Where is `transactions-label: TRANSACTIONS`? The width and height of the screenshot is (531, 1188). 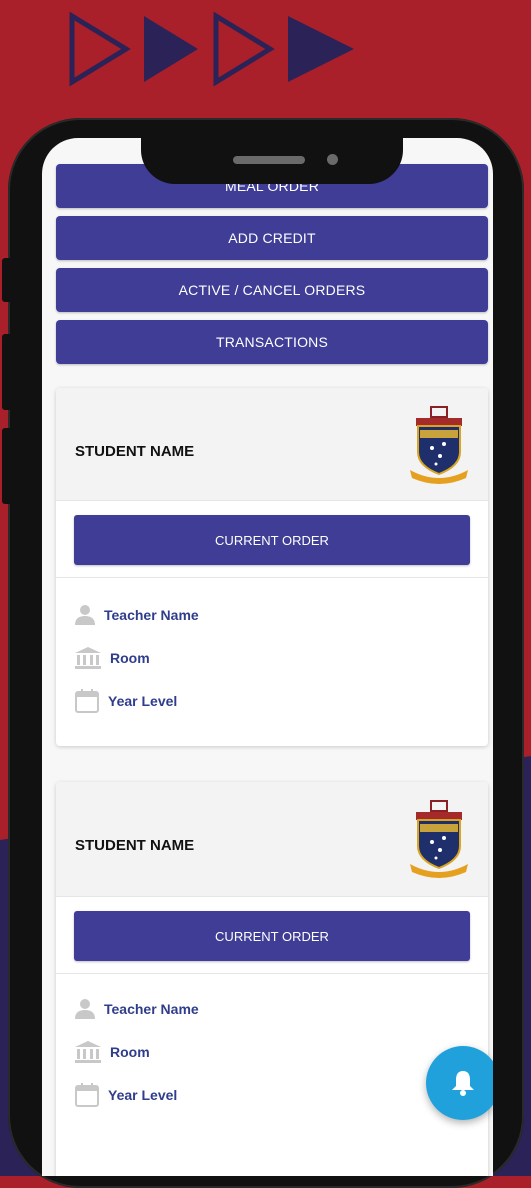
transactions-label: TRANSACTIONS is located at coordinates (272, 342).